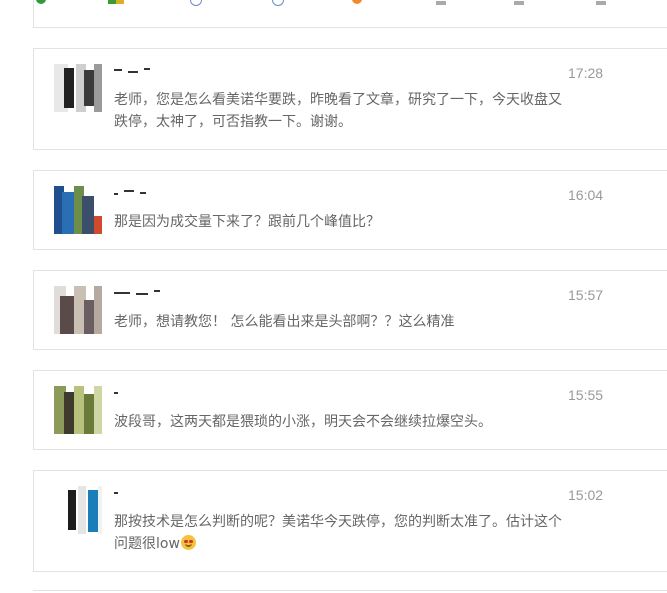 The image size is (667, 593). What do you see at coordinates (350, 590) in the screenshot?
I see `divider` at bounding box center [350, 590].